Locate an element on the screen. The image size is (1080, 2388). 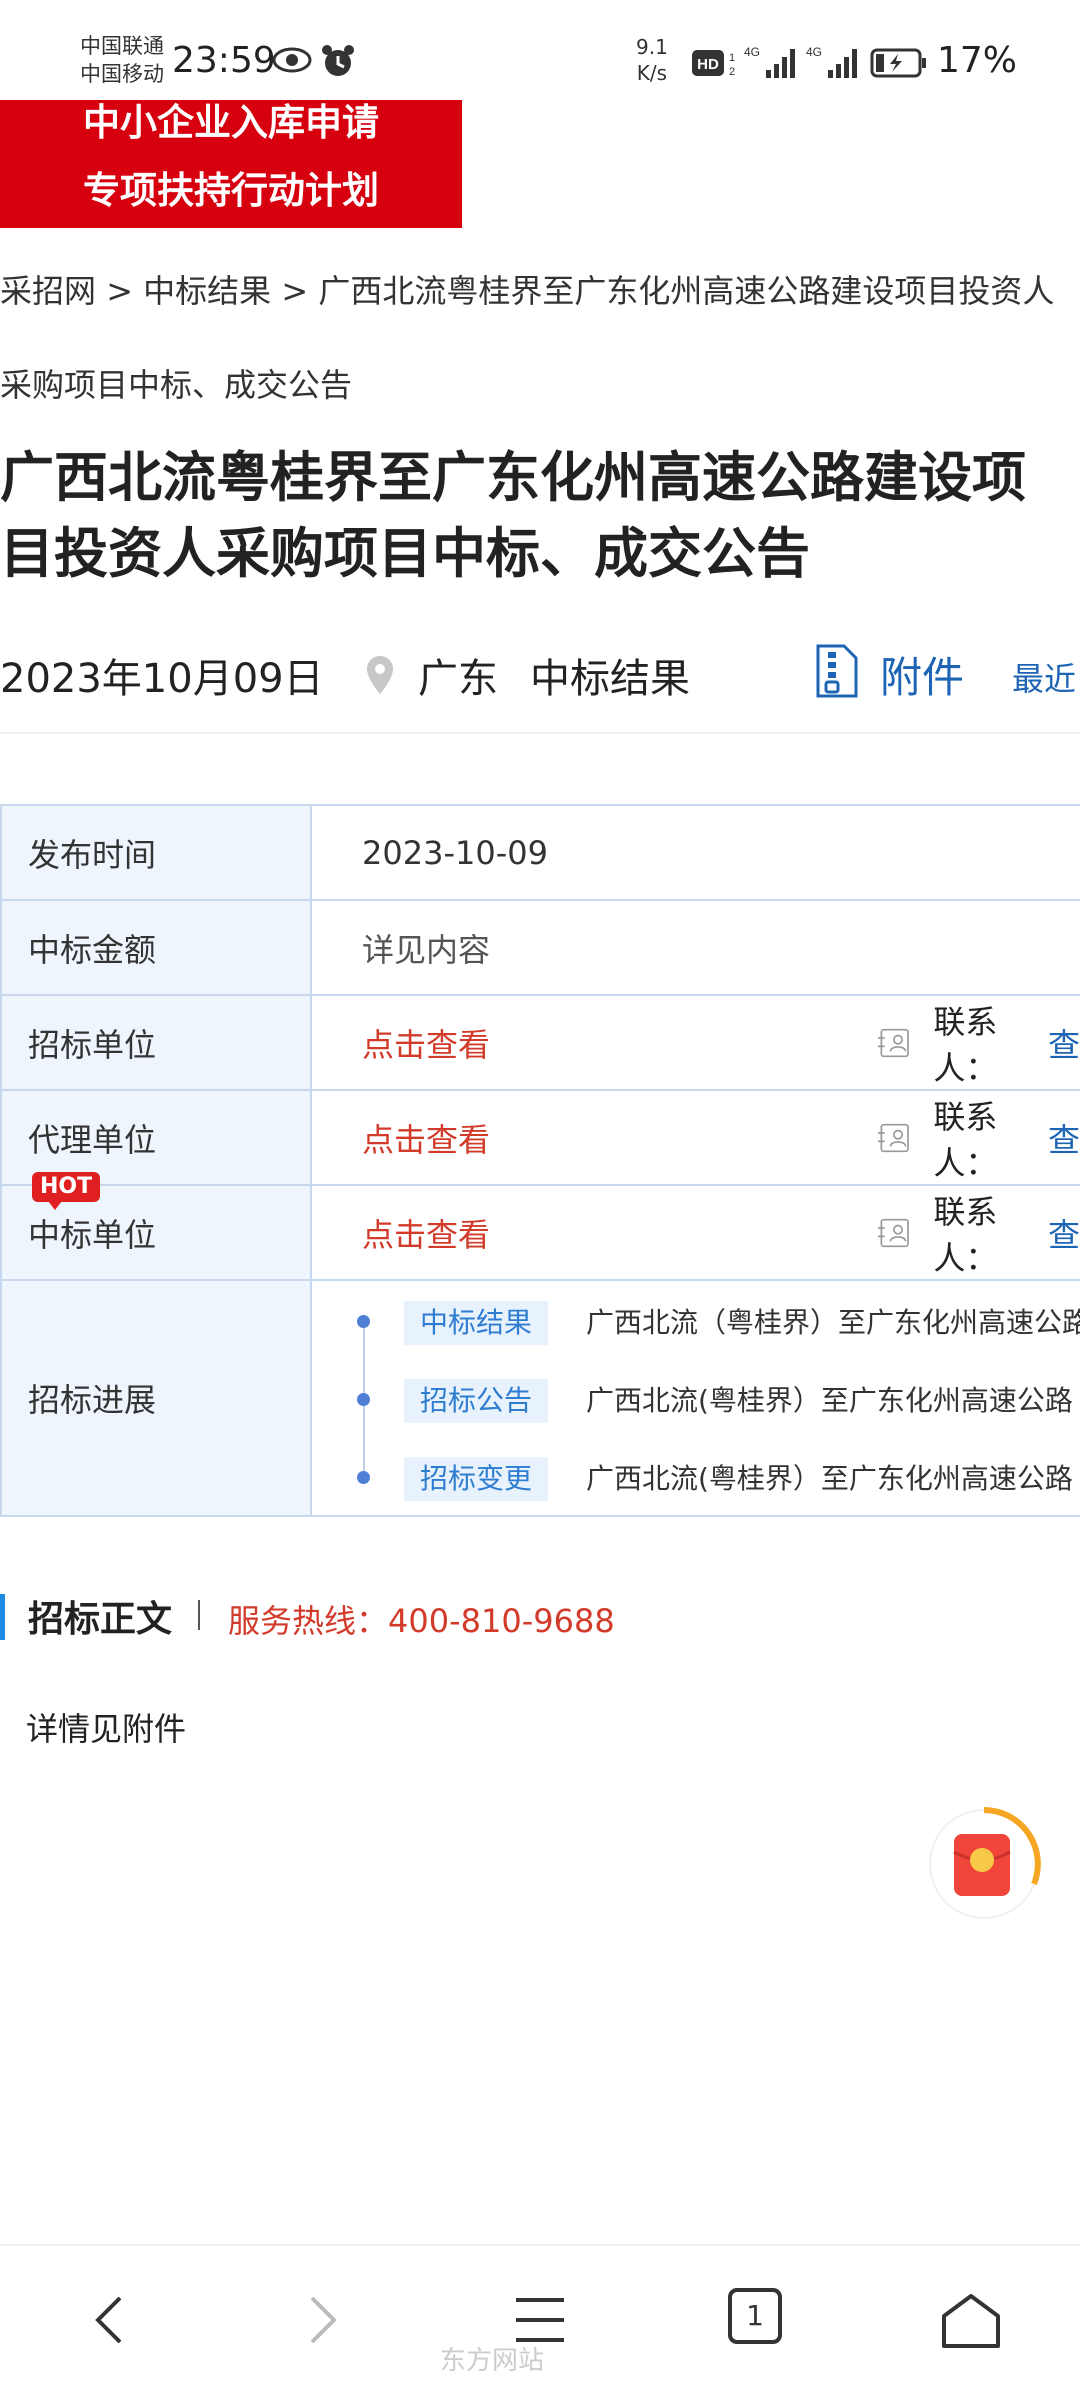
promo-banner: 中小企业入库申请 专项扶持行动计划 is located at coordinates (231, 164).